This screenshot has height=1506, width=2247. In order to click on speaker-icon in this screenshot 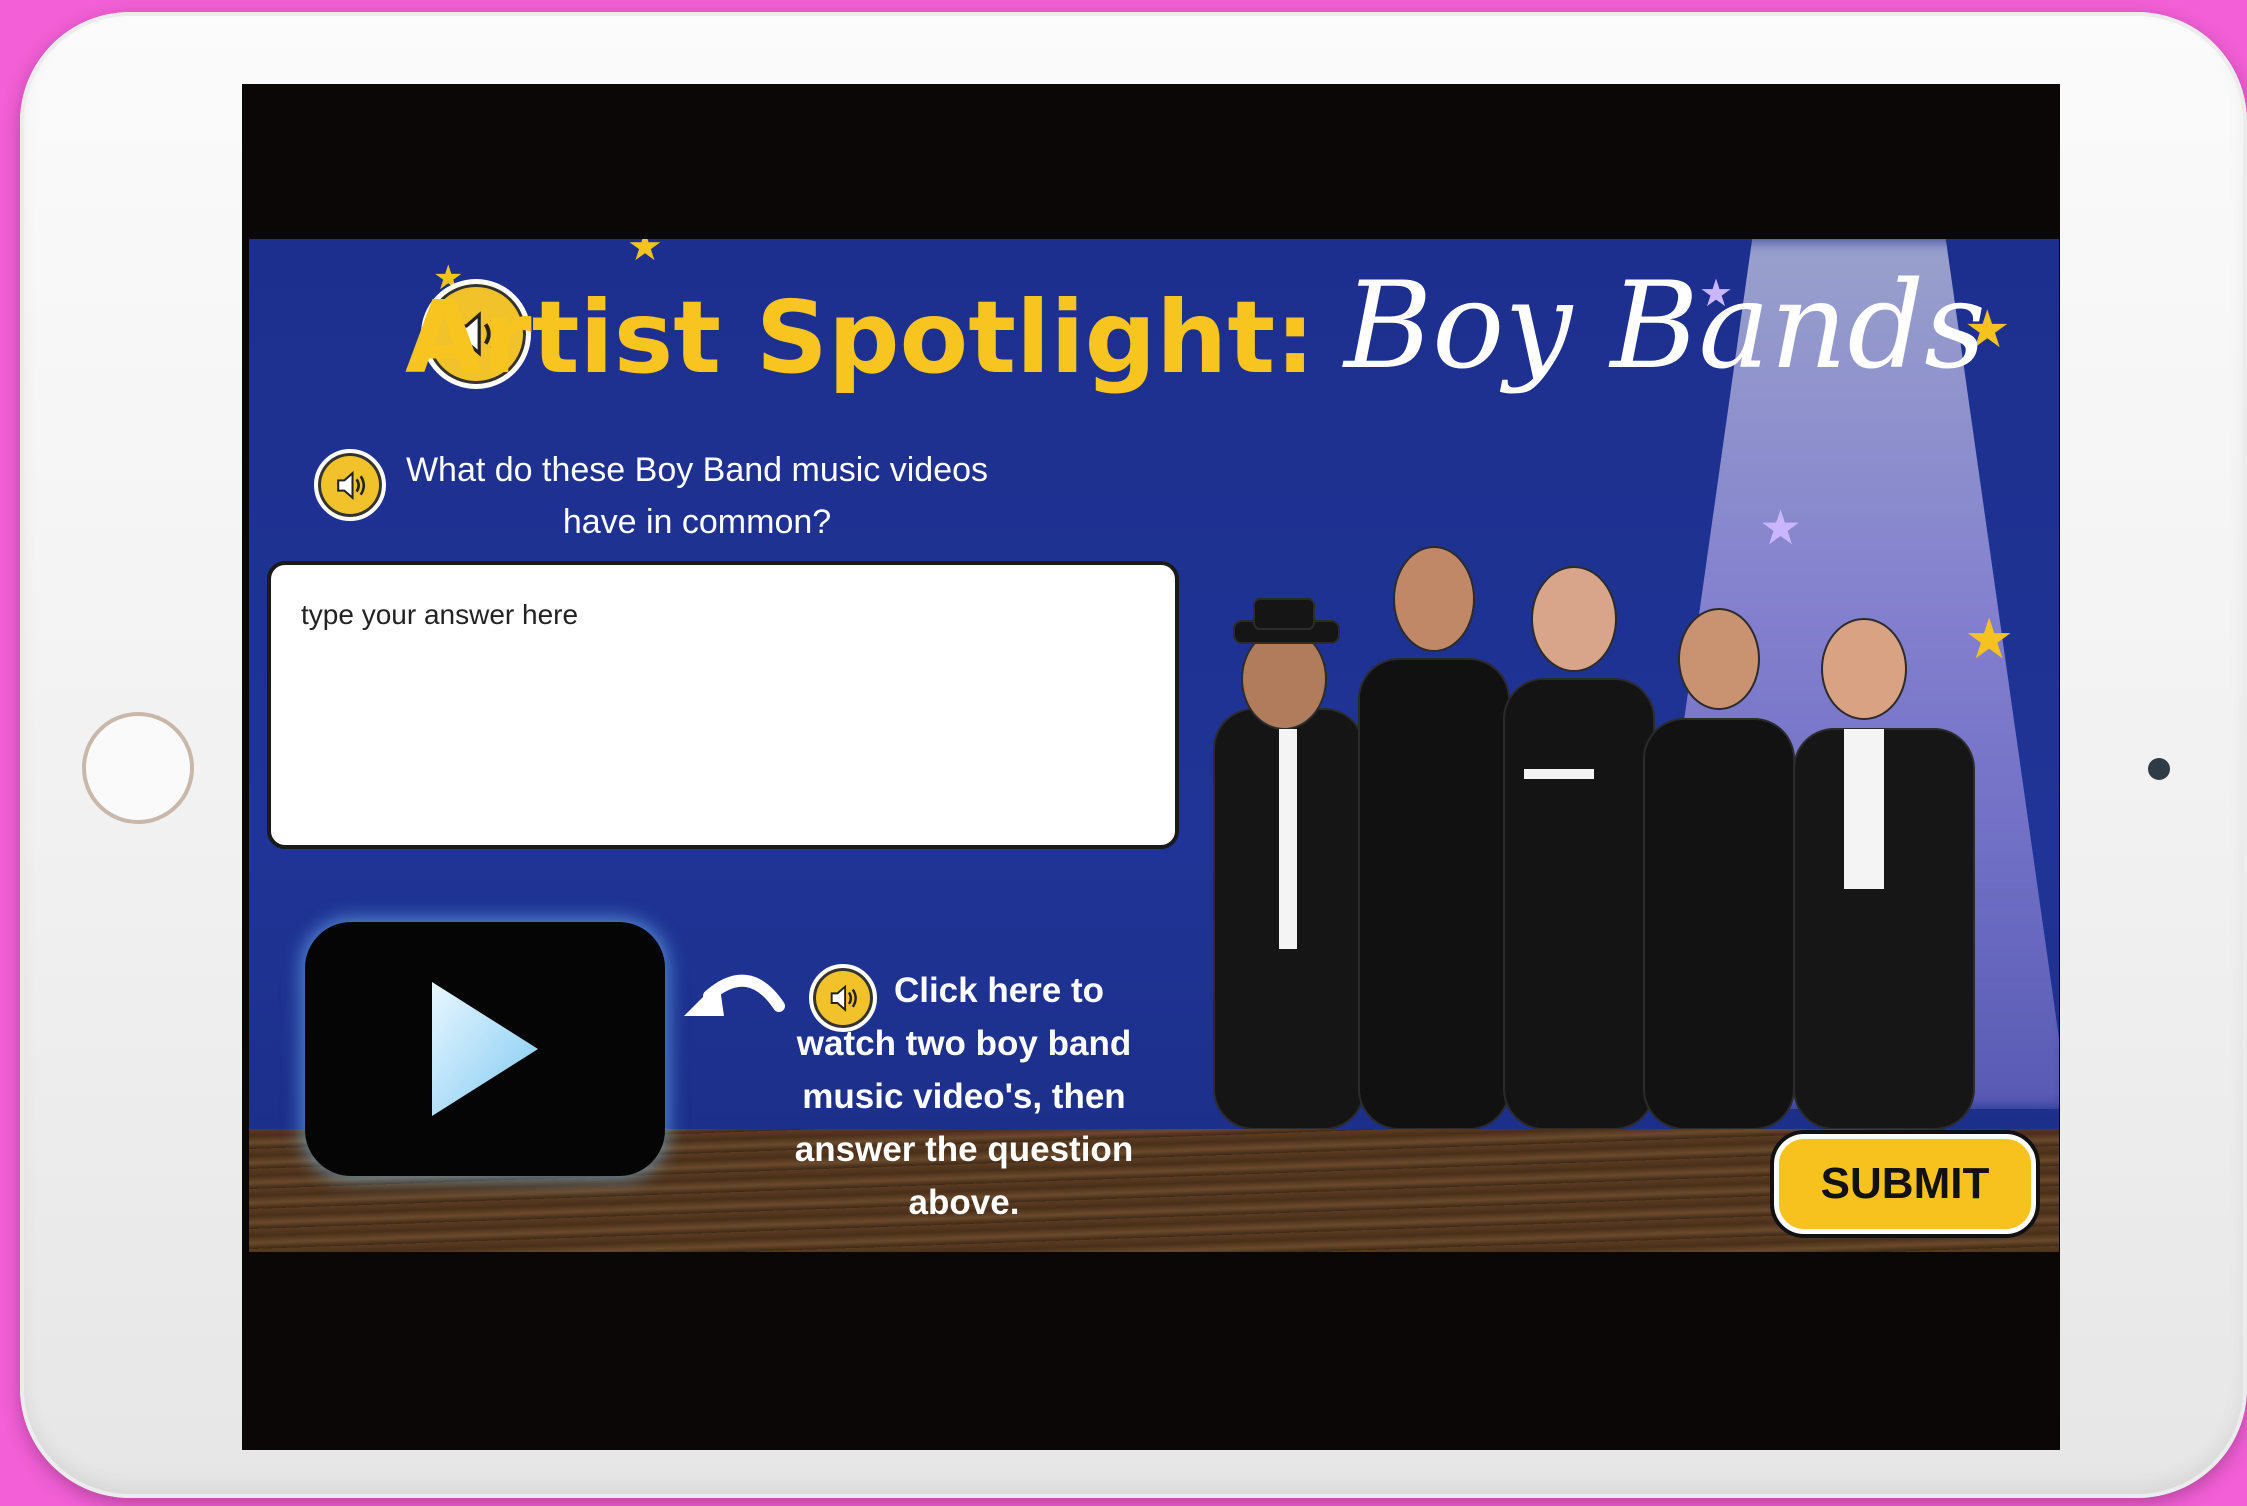, I will do `click(350, 485)`.